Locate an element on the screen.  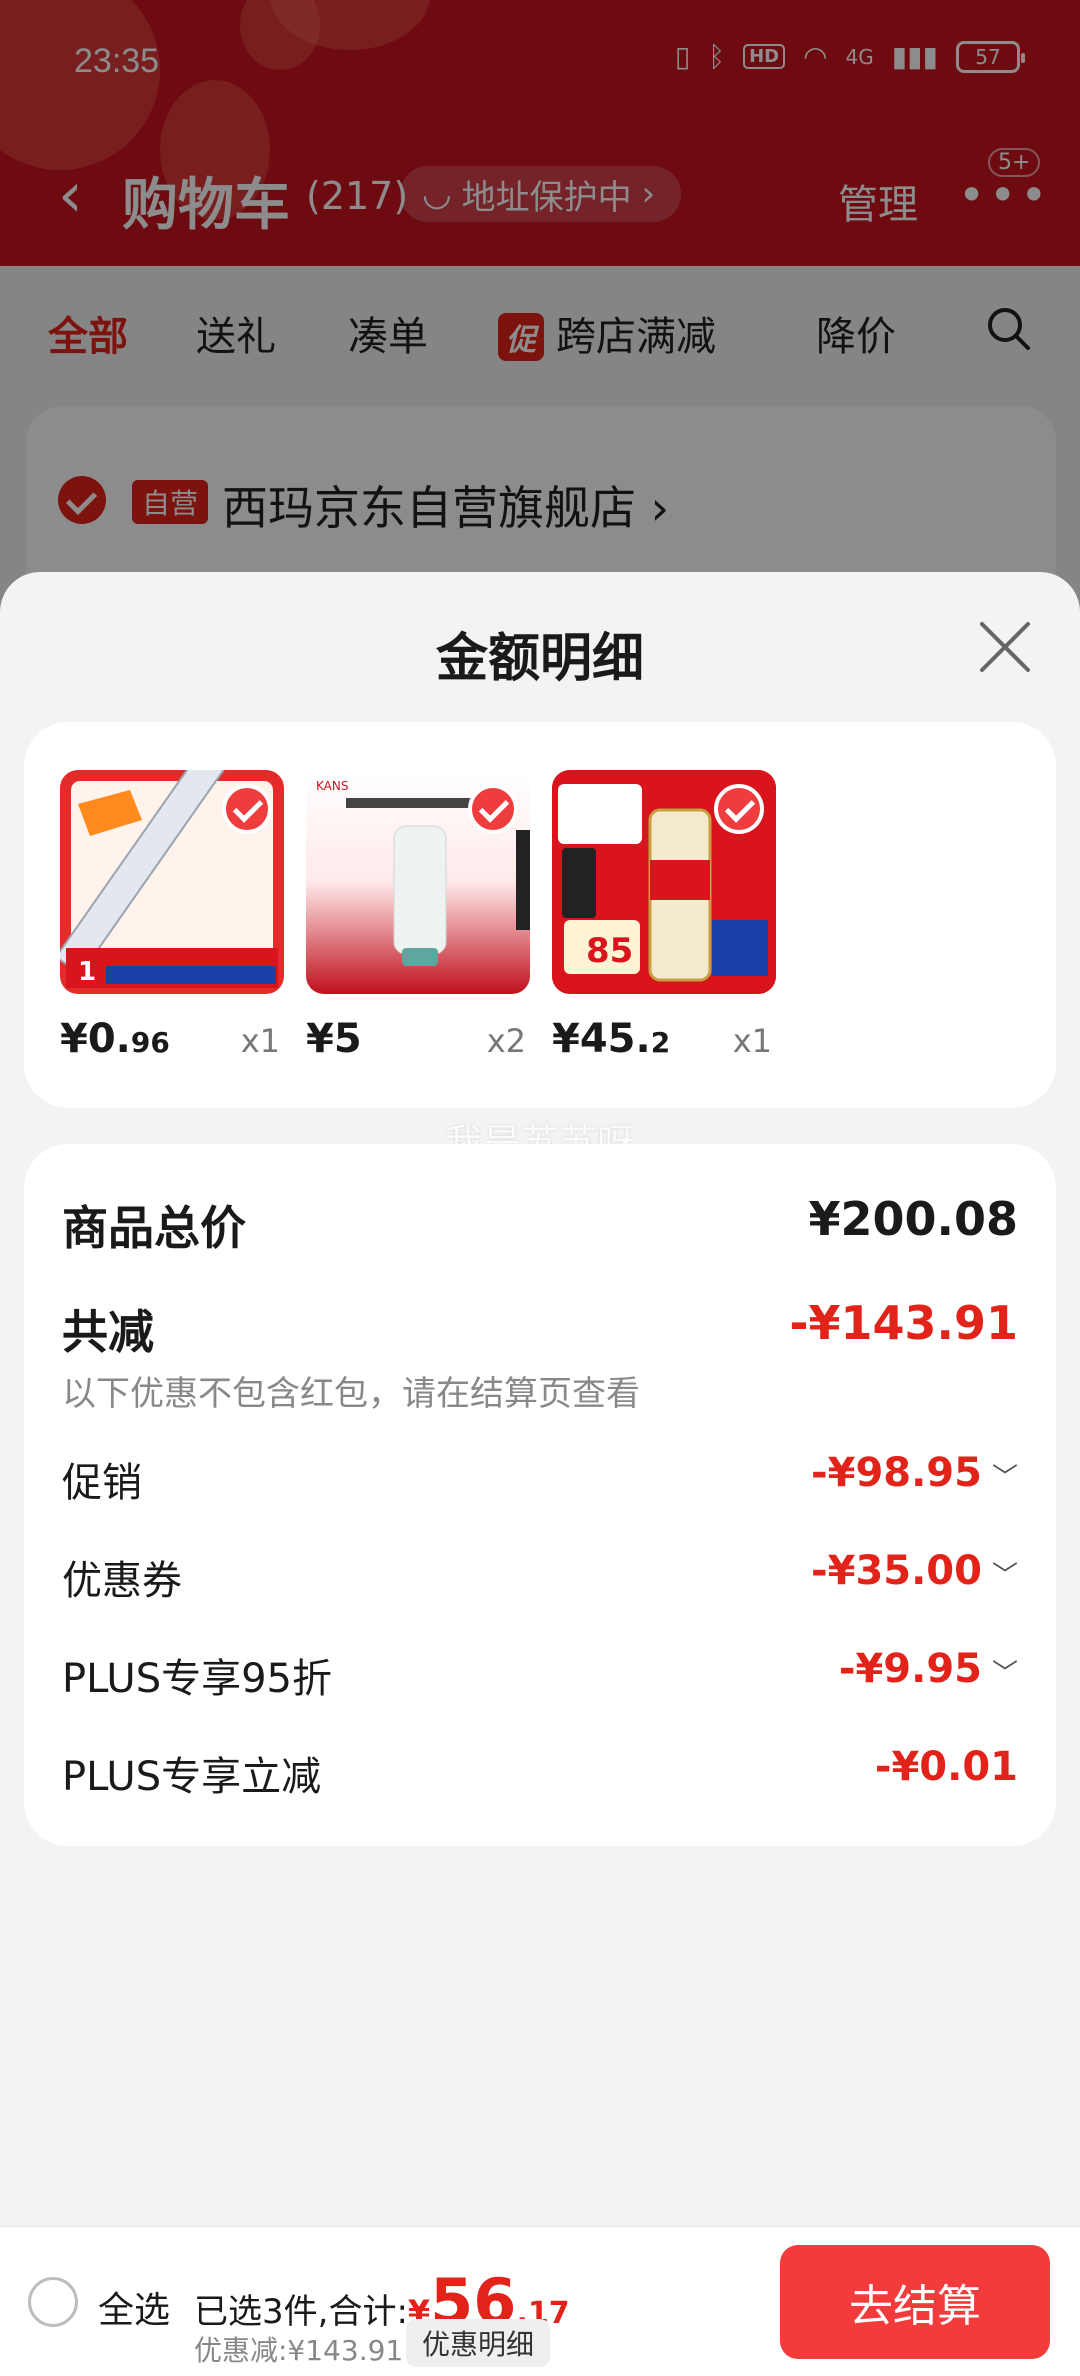
checkout-bar: 全选 已选3件,合计:¥56.17 优惠减:¥143.91 优惠明细 去结算 is located at coordinates (540, 2301).